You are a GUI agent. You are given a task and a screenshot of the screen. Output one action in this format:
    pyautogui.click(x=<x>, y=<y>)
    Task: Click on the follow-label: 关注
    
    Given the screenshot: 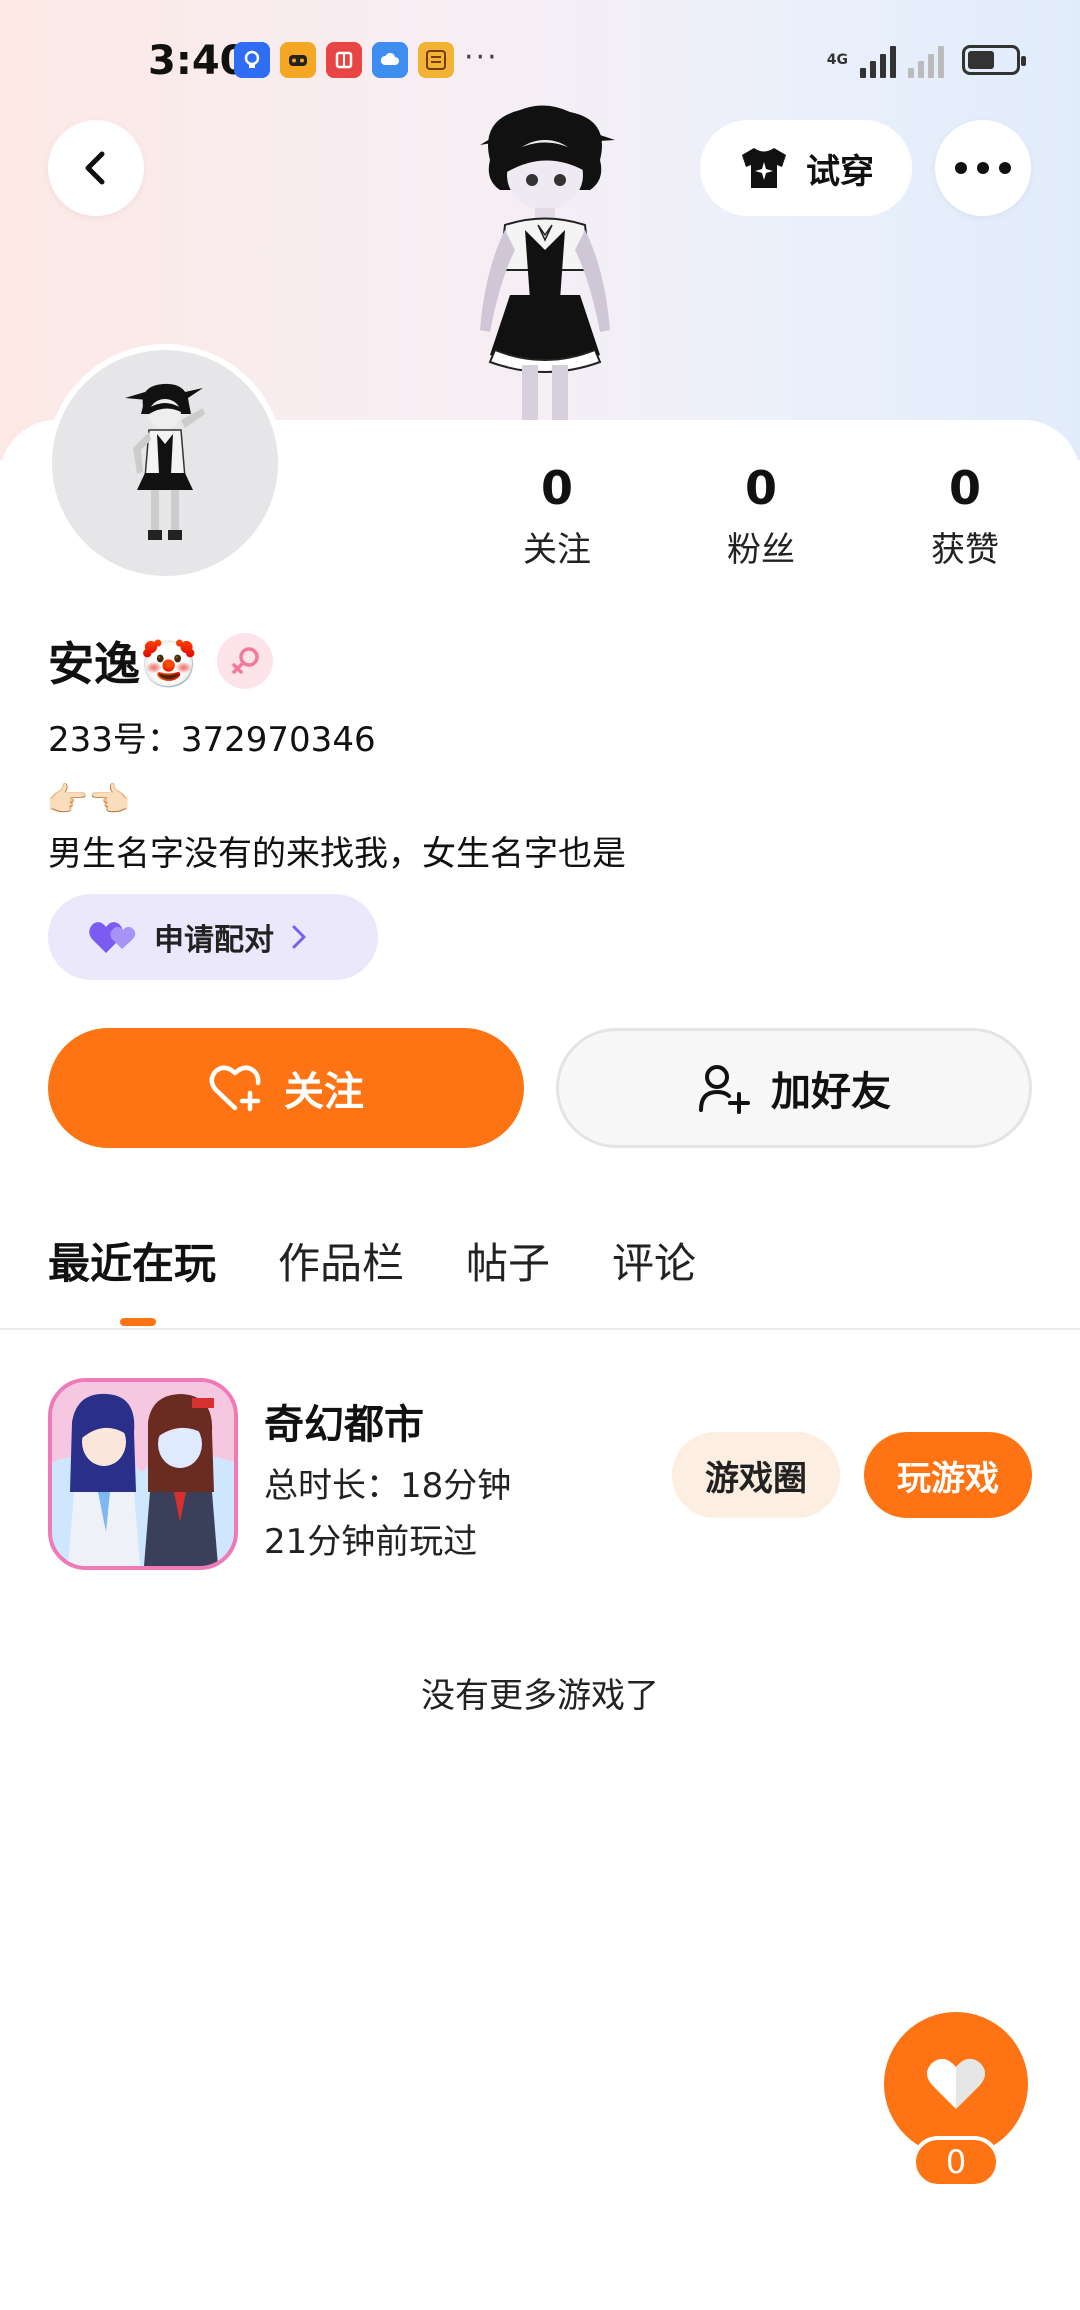 What is the action you would take?
    pyautogui.click(x=324, y=1092)
    